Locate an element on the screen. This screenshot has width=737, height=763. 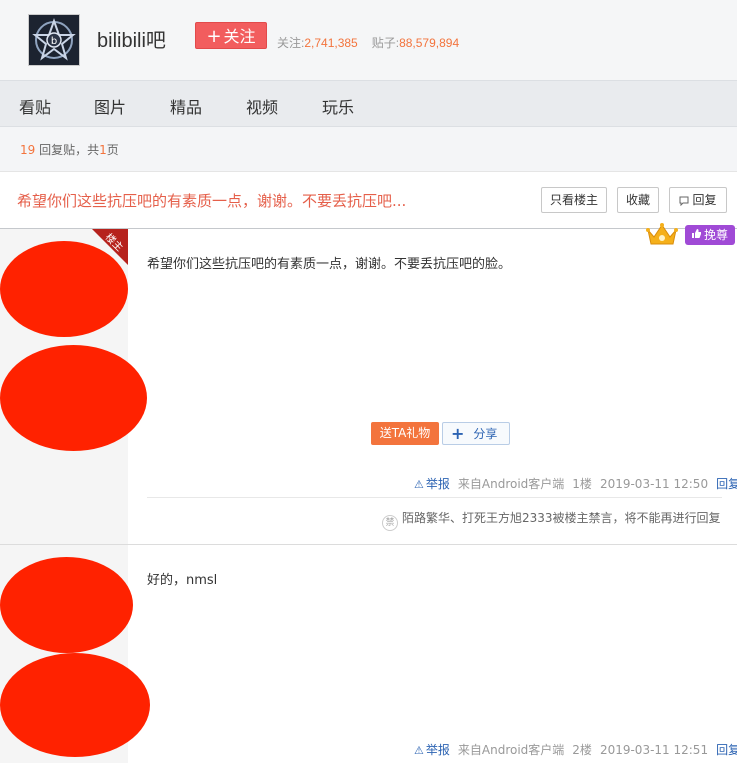
reply-button: 回复 is located at coordinates (698, 200).